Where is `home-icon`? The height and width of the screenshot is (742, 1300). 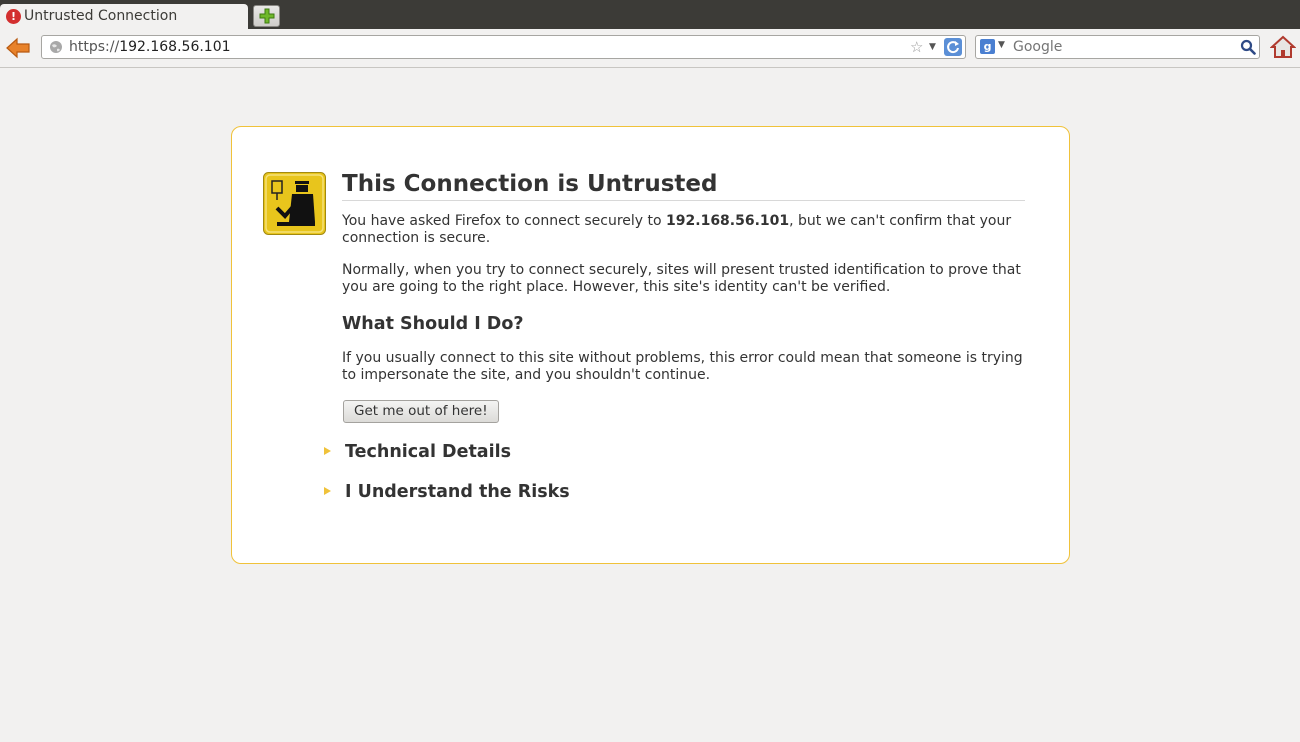 home-icon is located at coordinates (1283, 46).